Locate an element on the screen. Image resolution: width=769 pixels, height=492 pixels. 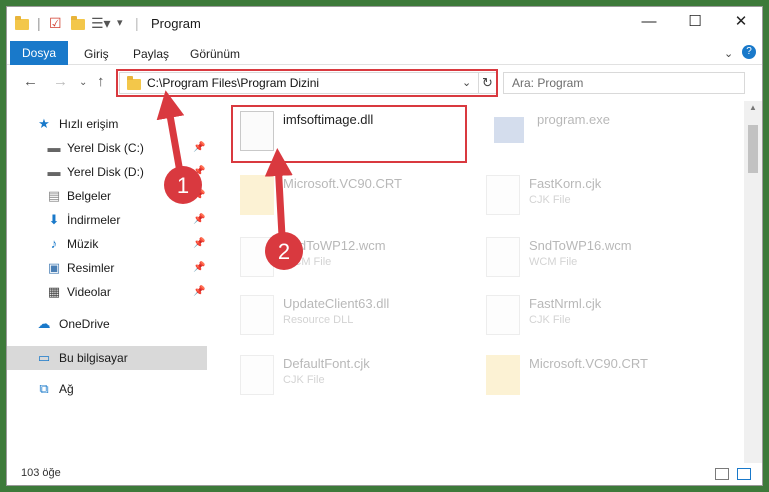
scroll-up-icon: ▲ is located at coordinates (753, 107).